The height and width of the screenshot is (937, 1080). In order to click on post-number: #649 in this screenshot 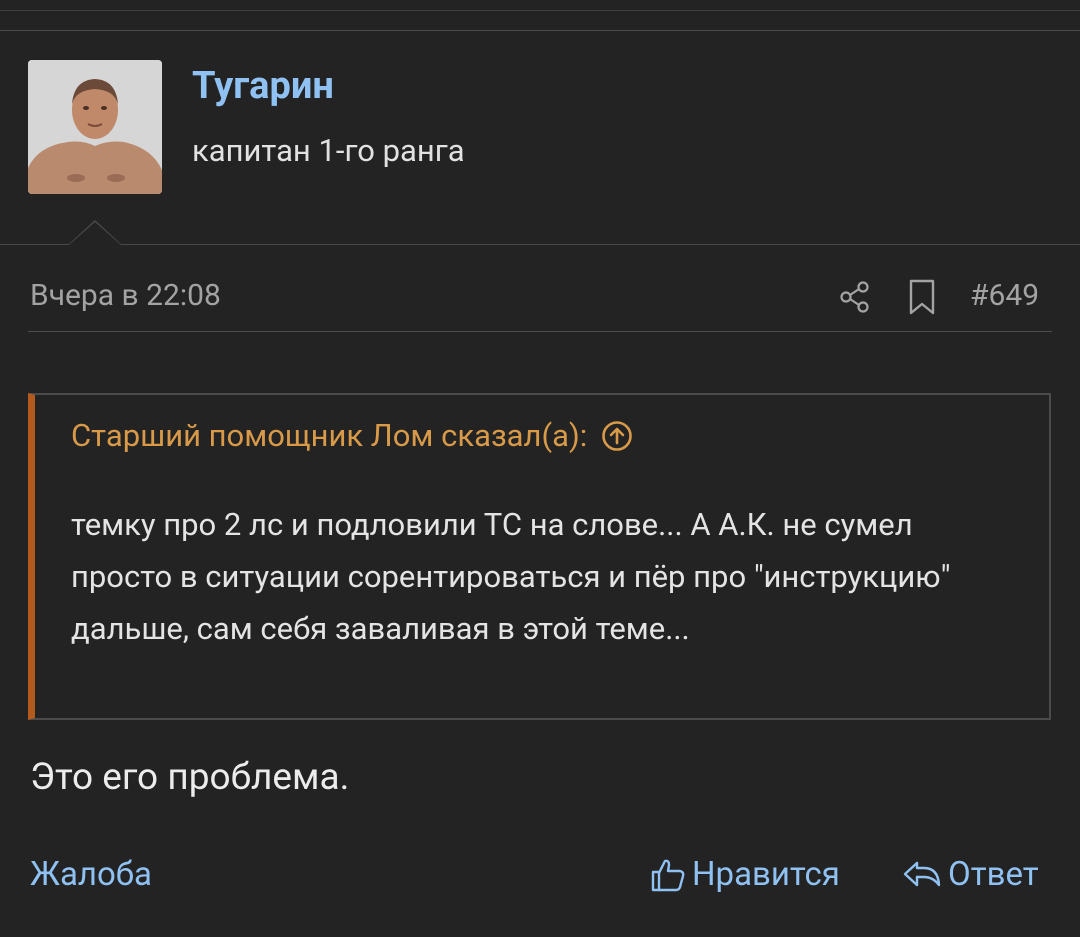, I will do `click(1004, 295)`.